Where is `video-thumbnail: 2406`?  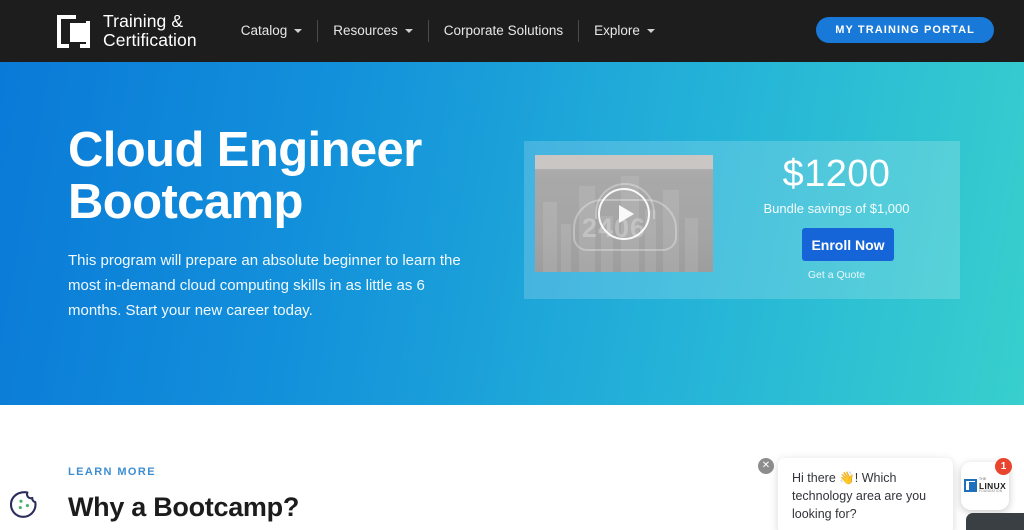 video-thumbnail: 2406 is located at coordinates (624, 213).